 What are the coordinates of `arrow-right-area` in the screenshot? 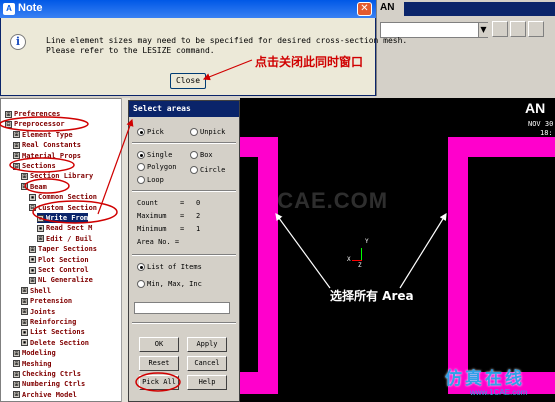 It's located at (423, 250).